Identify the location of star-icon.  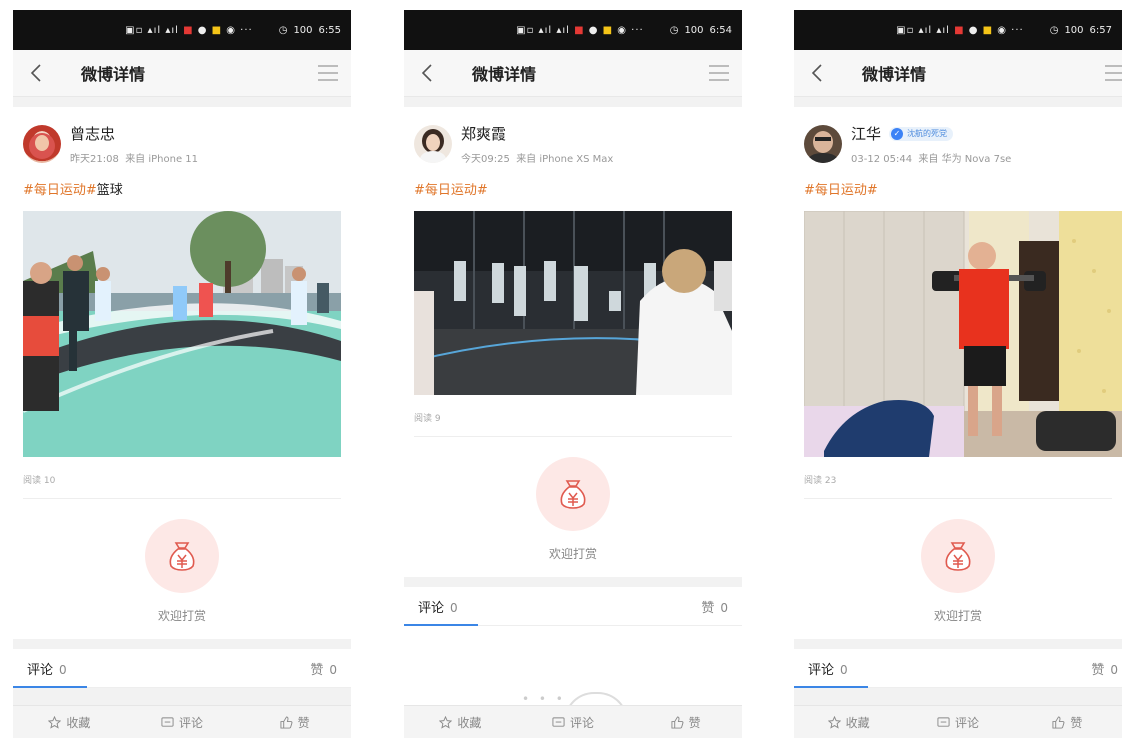
(446, 722).